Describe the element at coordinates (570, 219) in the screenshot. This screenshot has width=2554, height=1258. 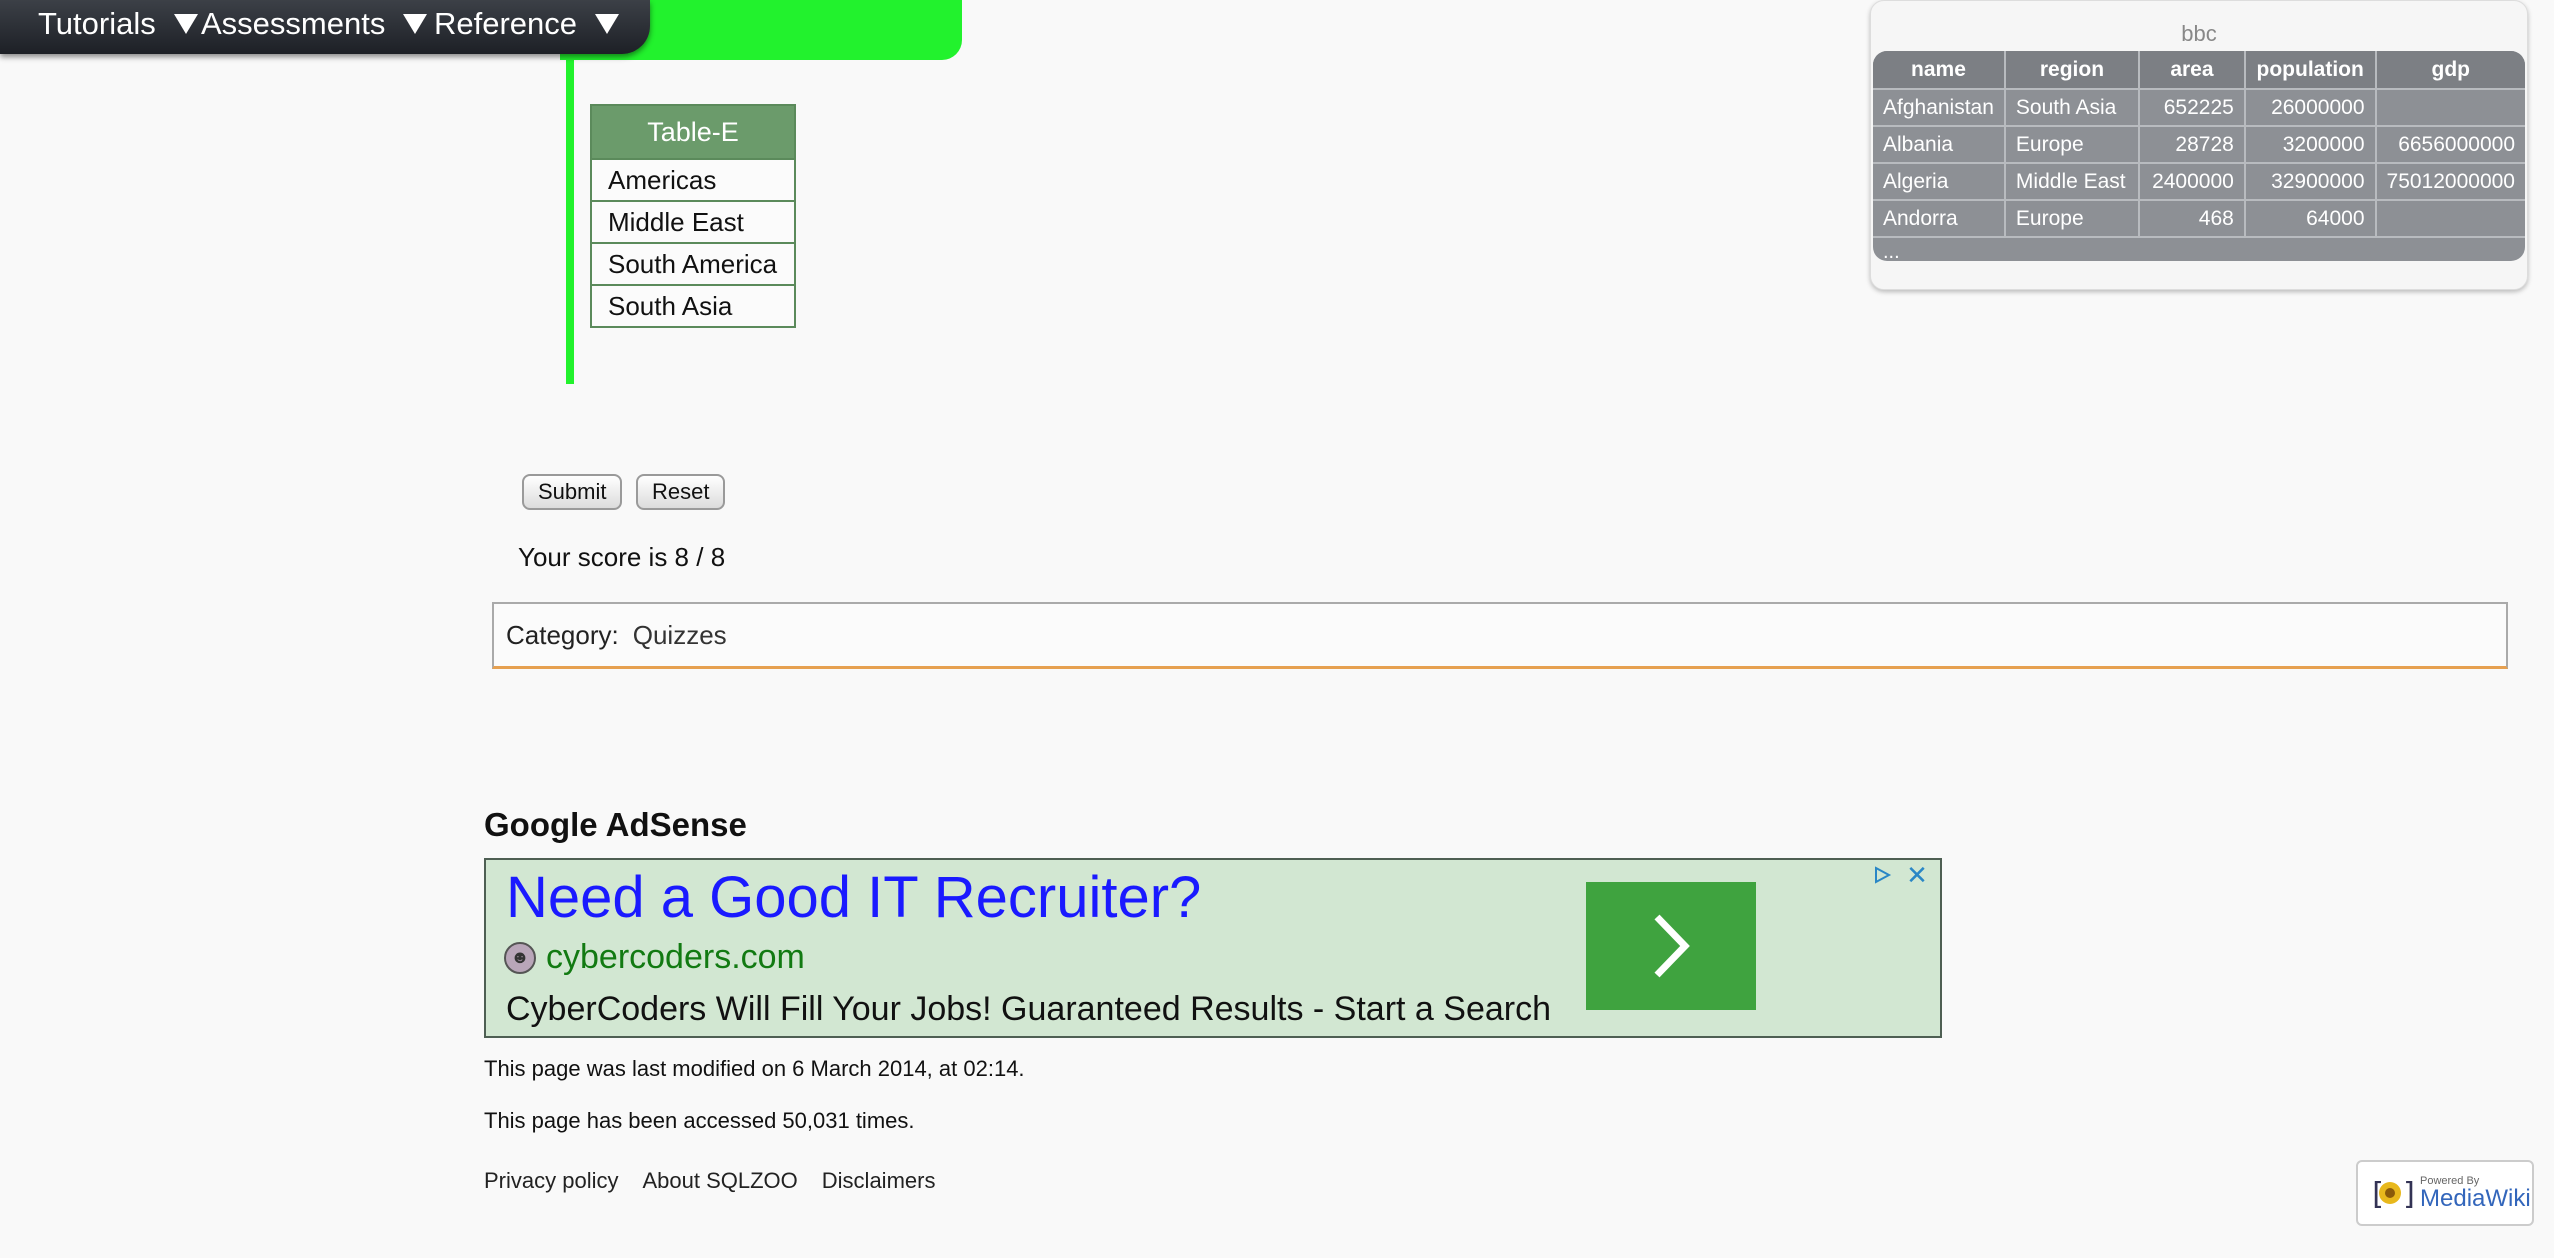
I see `green-vertical-line` at that location.